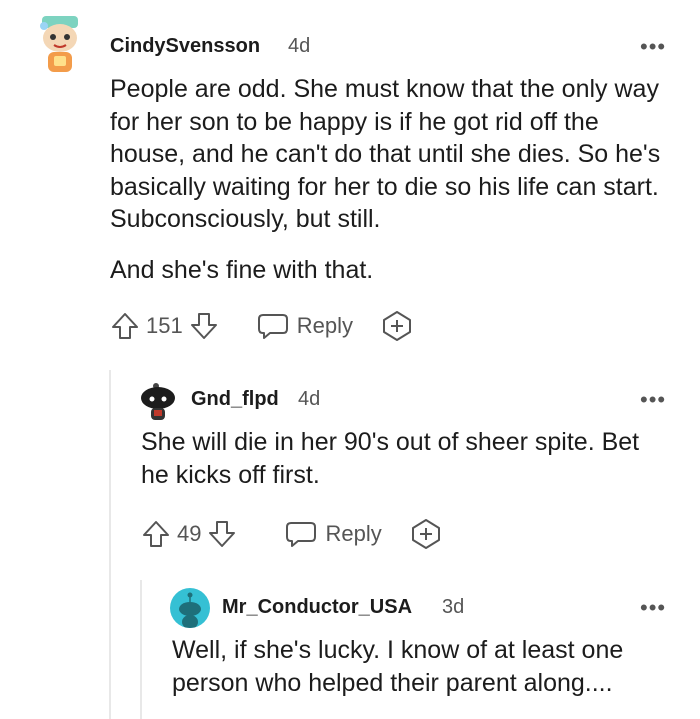  I want to click on username: Gnd_flpd, so click(235, 399).